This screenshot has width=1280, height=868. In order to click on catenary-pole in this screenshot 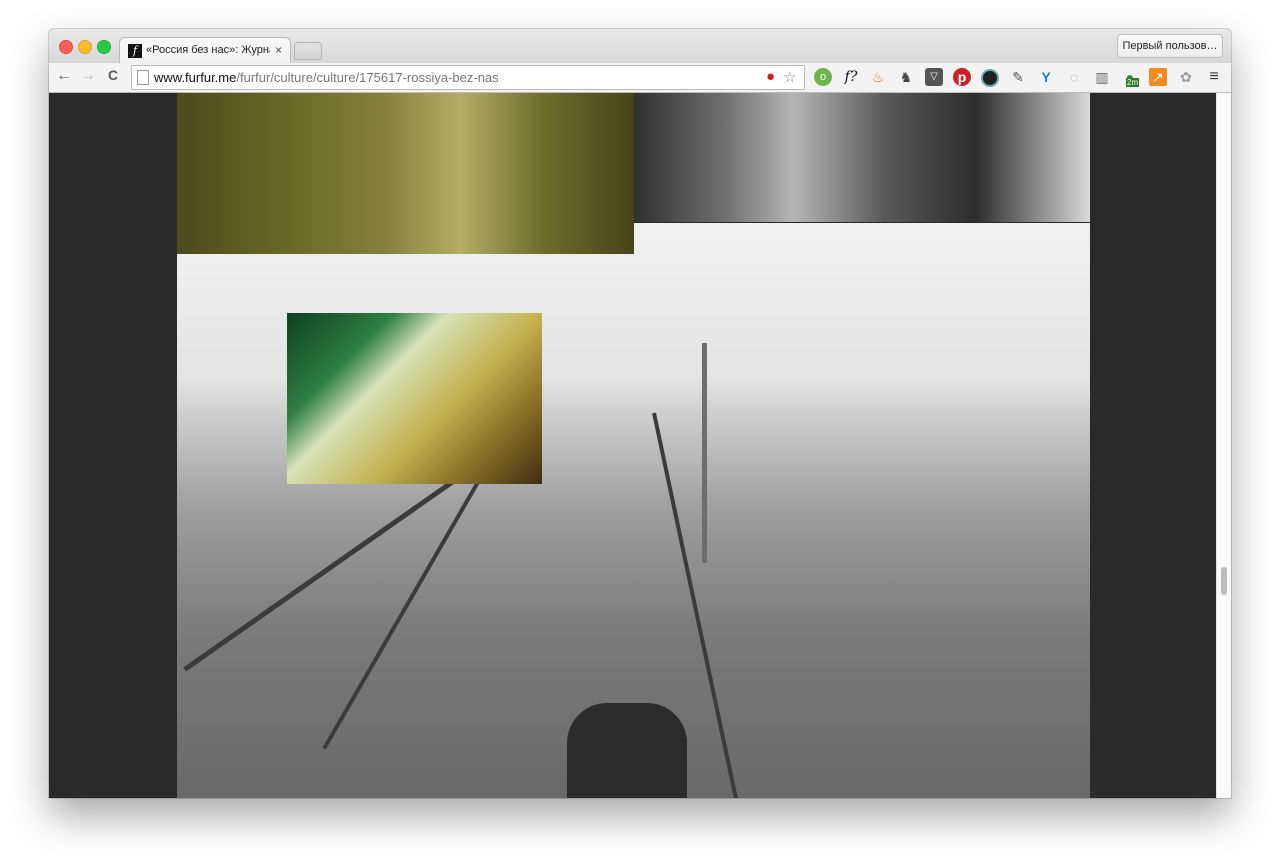, I will do `click(704, 453)`.